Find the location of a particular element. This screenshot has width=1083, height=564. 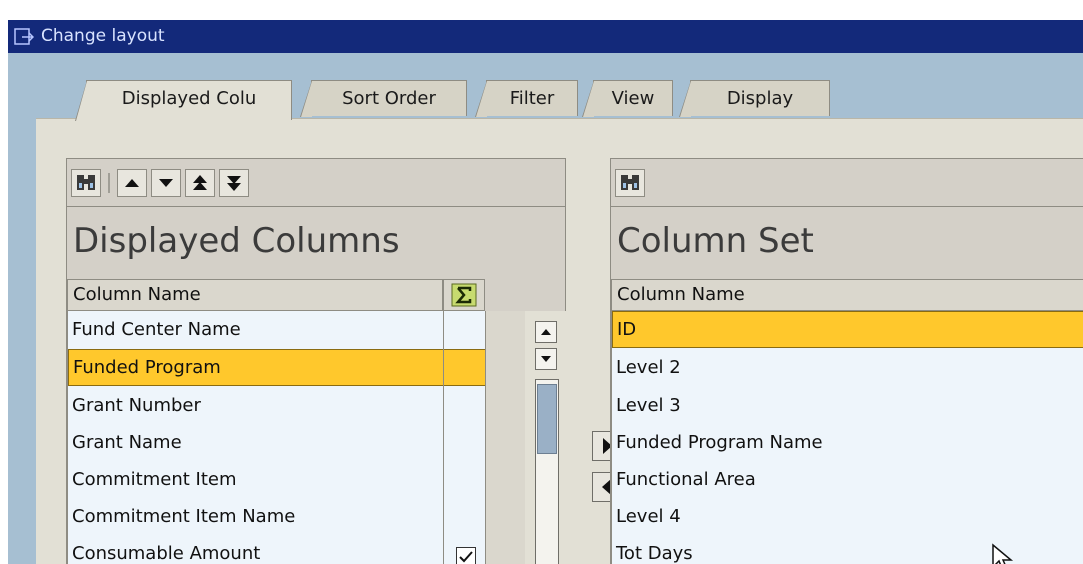

tab-label: View is located at coordinates (633, 98).